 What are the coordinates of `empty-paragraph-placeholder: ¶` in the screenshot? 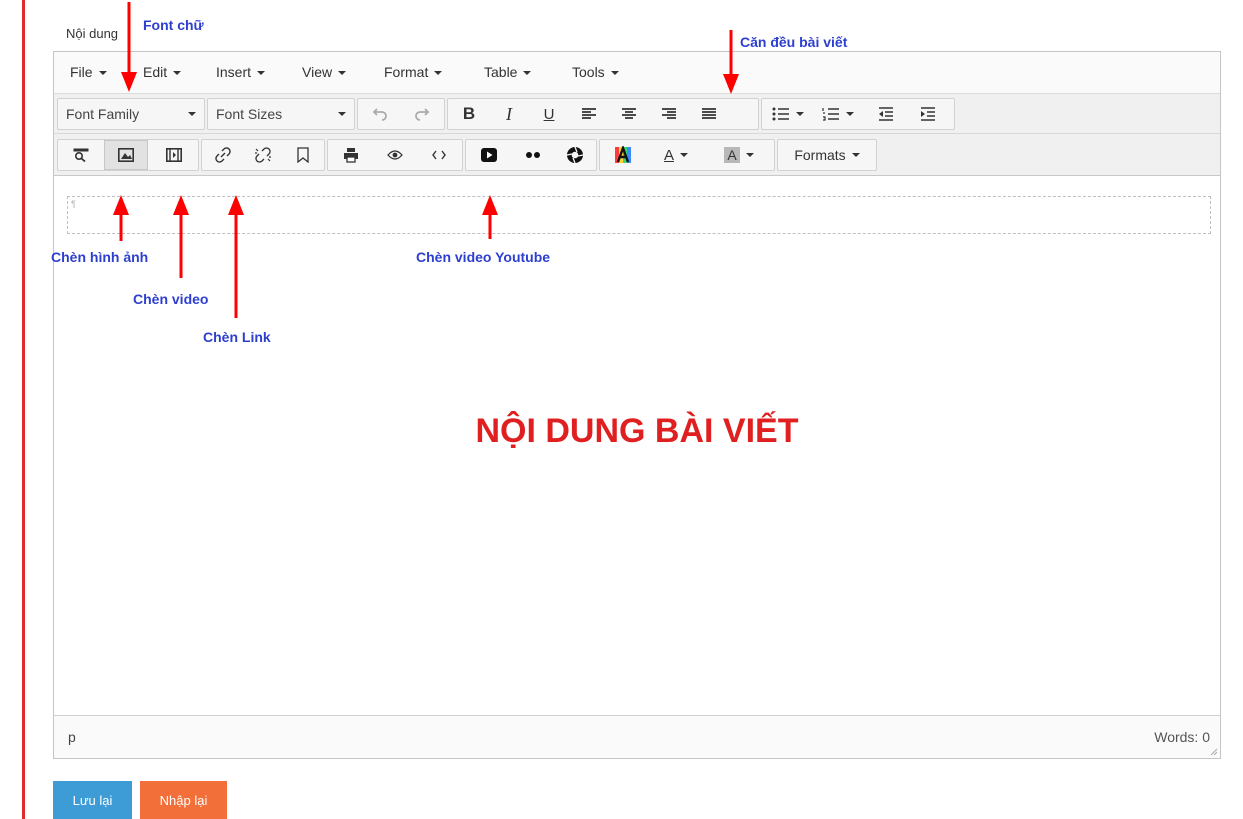 It's located at (639, 215).